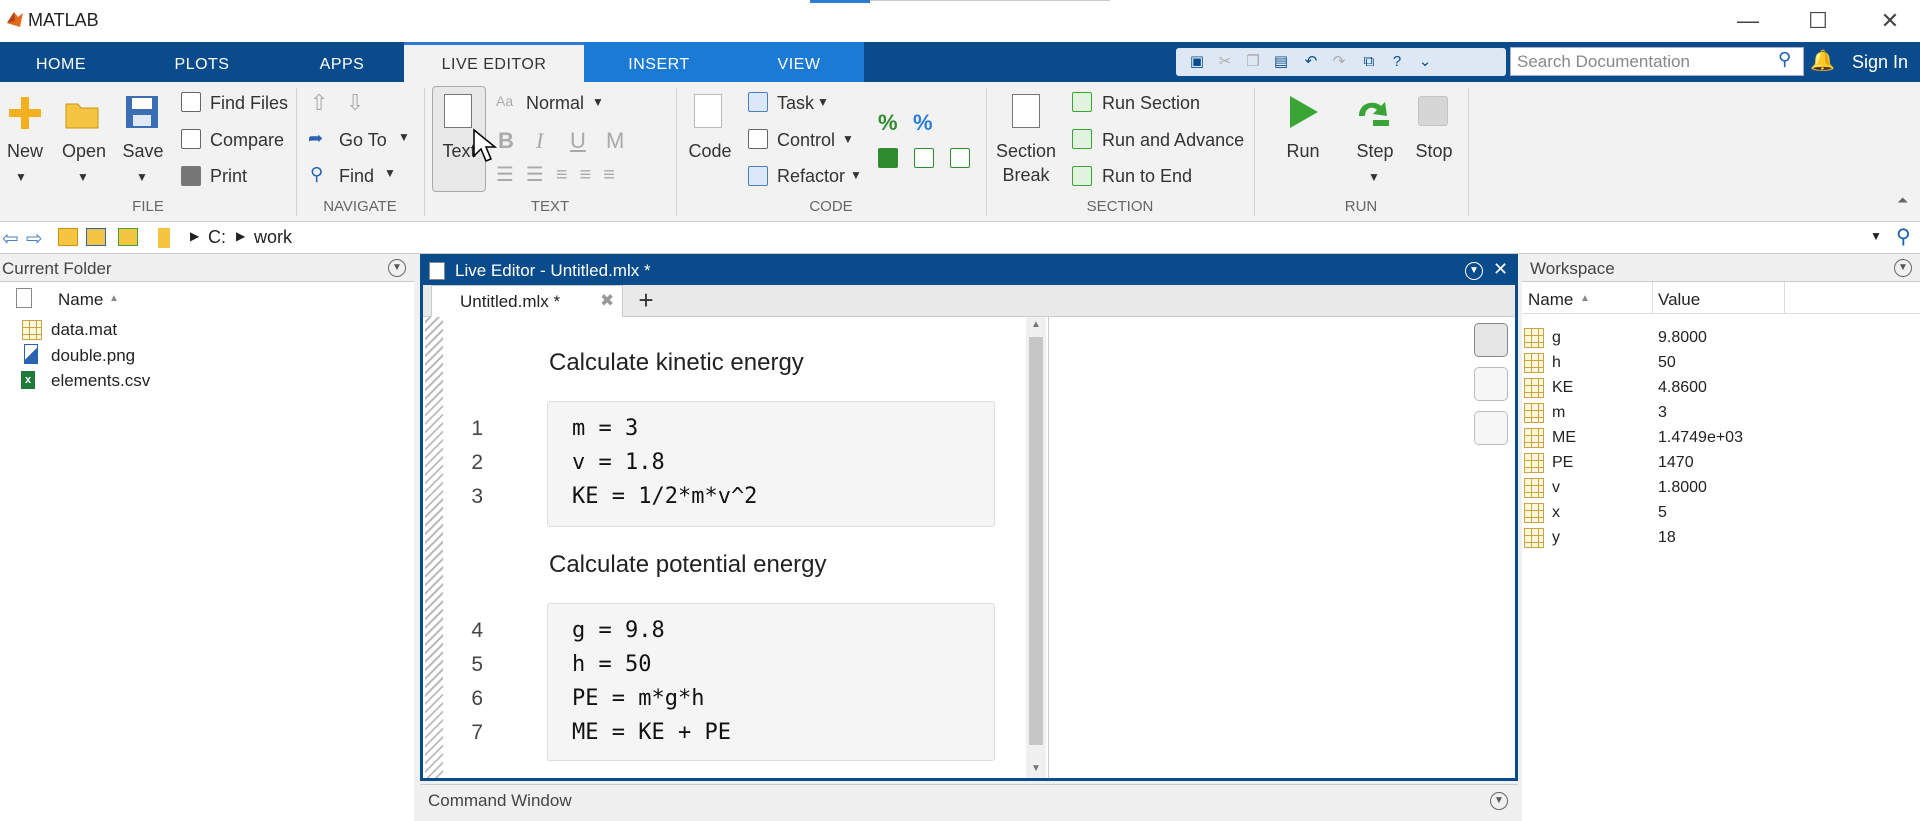 The height and width of the screenshot is (821, 1920). Describe the element at coordinates (1721, 340) in the screenshot. I see `workspace-row: g 9.8000` at that location.